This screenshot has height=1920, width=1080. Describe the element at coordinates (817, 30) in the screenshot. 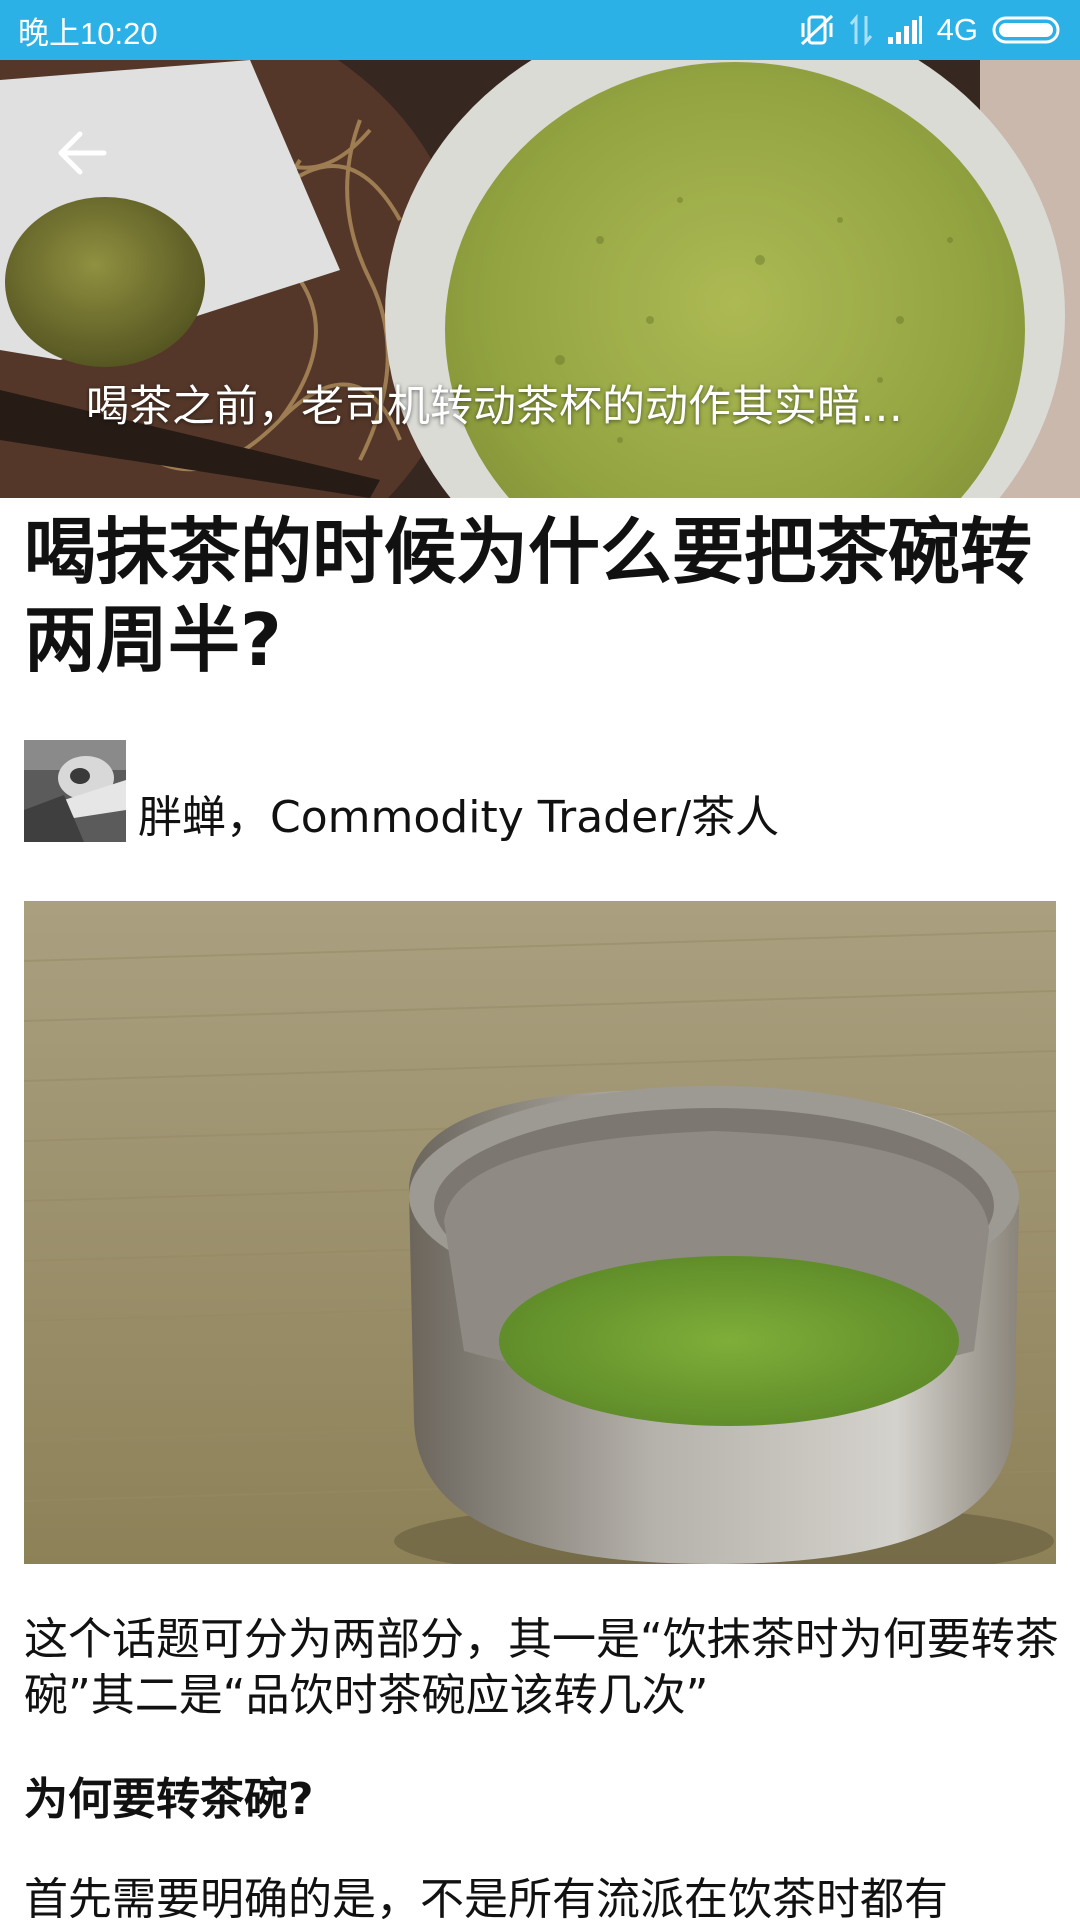

I see `vibrate-off-icon` at that location.